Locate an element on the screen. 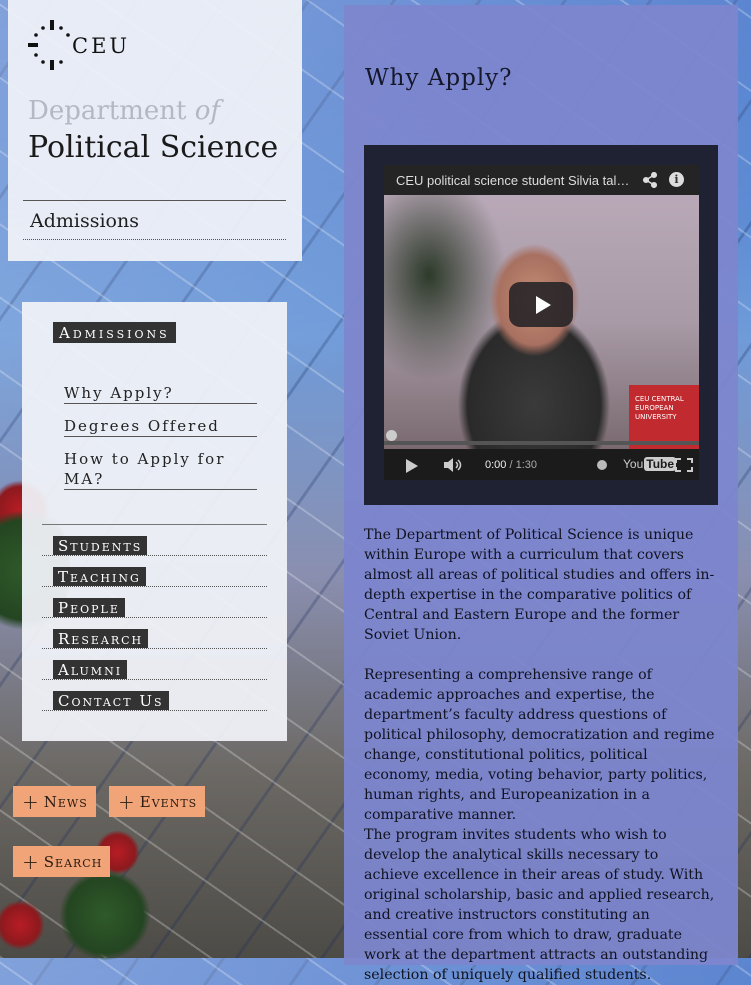 Image resolution: width=751 pixels, height=985 pixels. subnav-item-why-apply: Why Apply? is located at coordinates (160, 393).